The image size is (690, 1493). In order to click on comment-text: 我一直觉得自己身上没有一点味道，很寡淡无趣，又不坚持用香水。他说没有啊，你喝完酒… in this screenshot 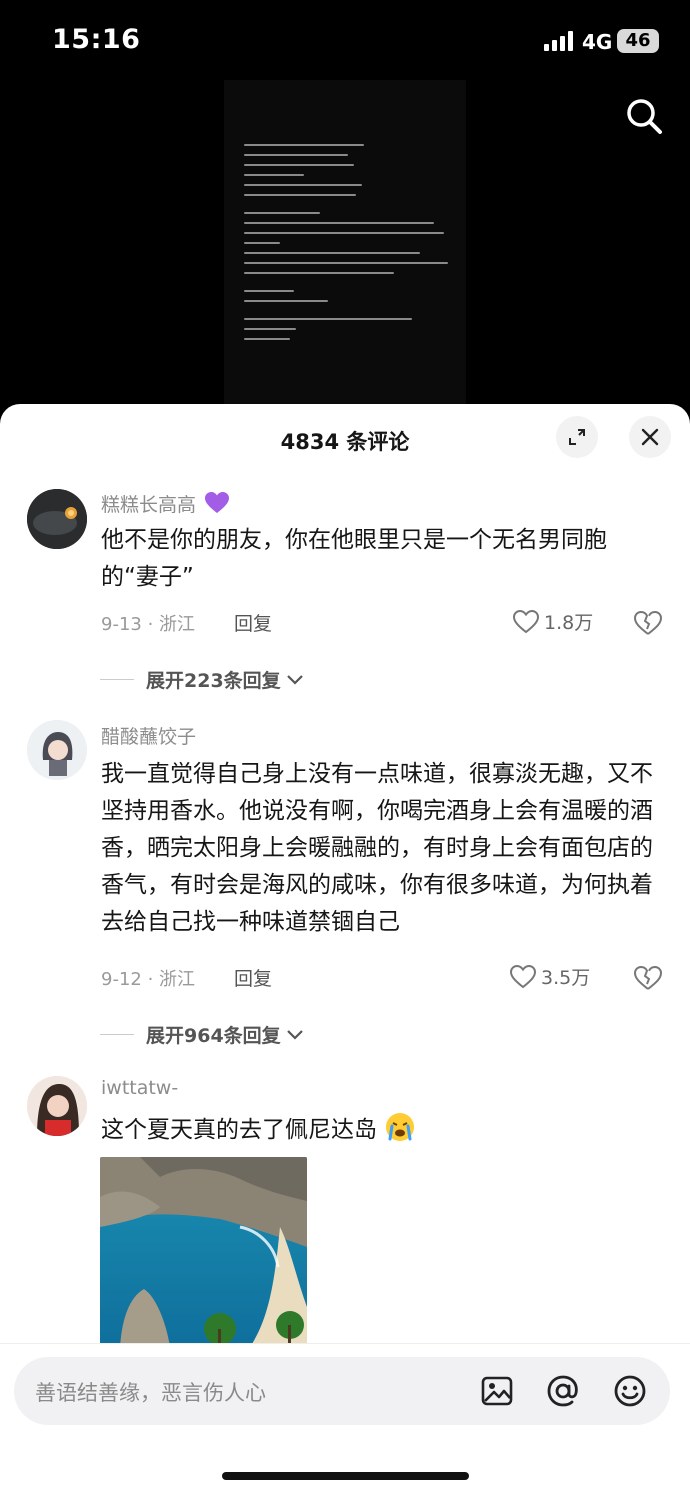, I will do `click(377, 848)`.